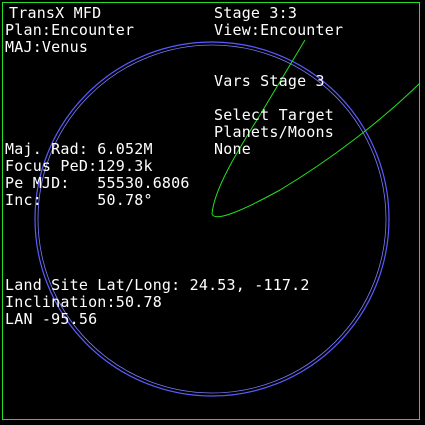 Image resolution: width=425 pixels, height=425 pixels. Describe the element at coordinates (79, 166) in the screenshot. I see `focus-ped-readout: Focus PeD:129.3k` at that location.